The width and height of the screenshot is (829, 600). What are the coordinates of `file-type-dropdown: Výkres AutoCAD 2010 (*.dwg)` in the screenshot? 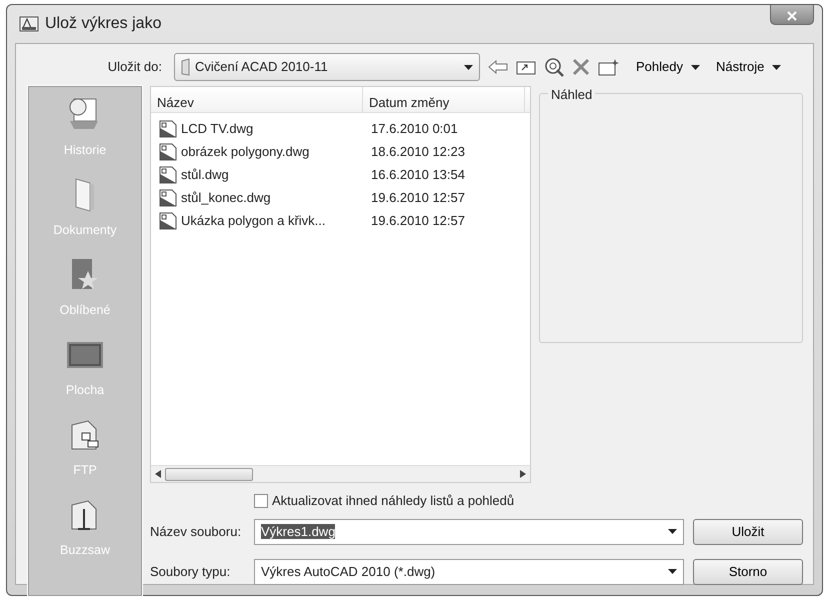 It's located at (469, 571).